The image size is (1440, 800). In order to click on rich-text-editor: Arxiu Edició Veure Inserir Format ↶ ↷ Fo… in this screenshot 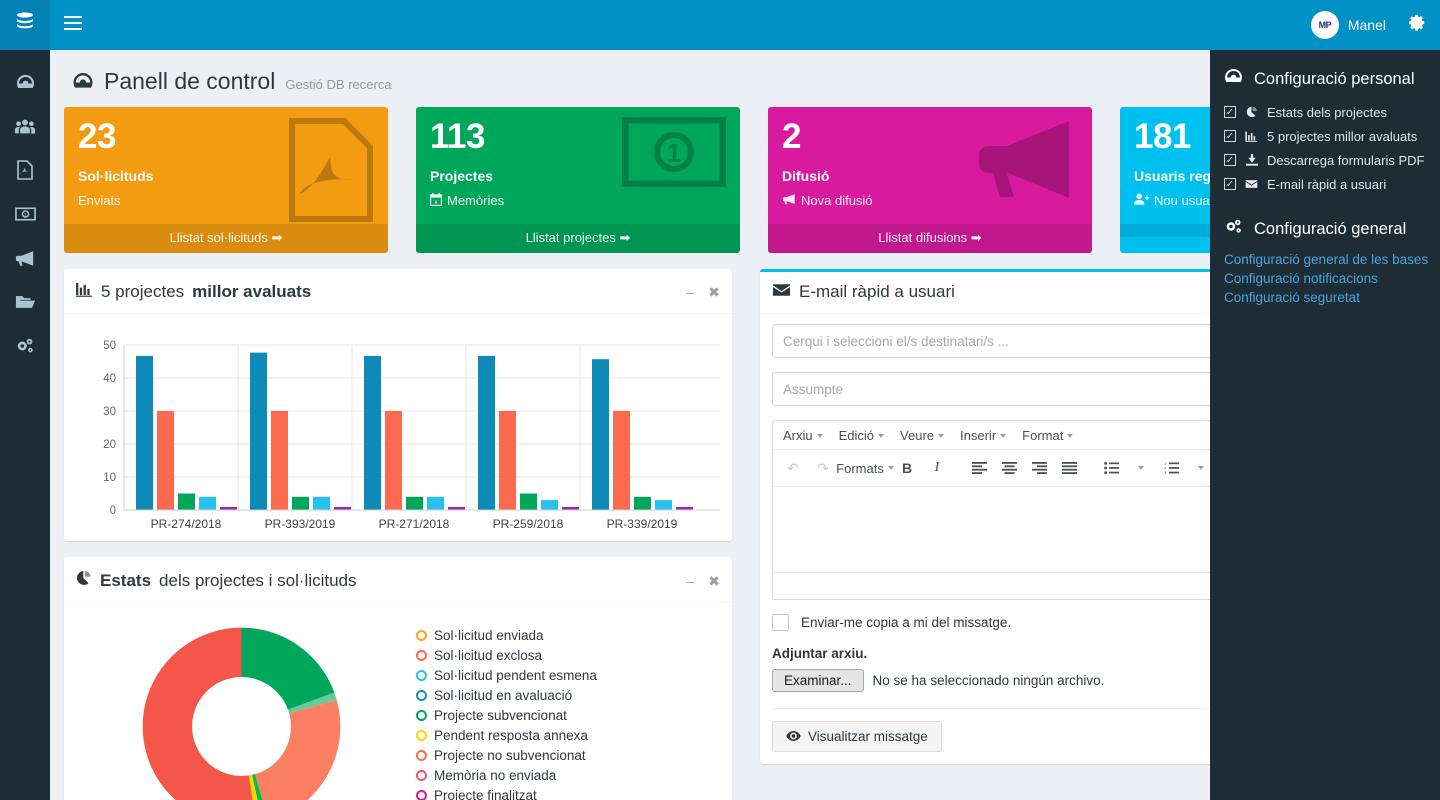, I will do `click(991, 510)`.